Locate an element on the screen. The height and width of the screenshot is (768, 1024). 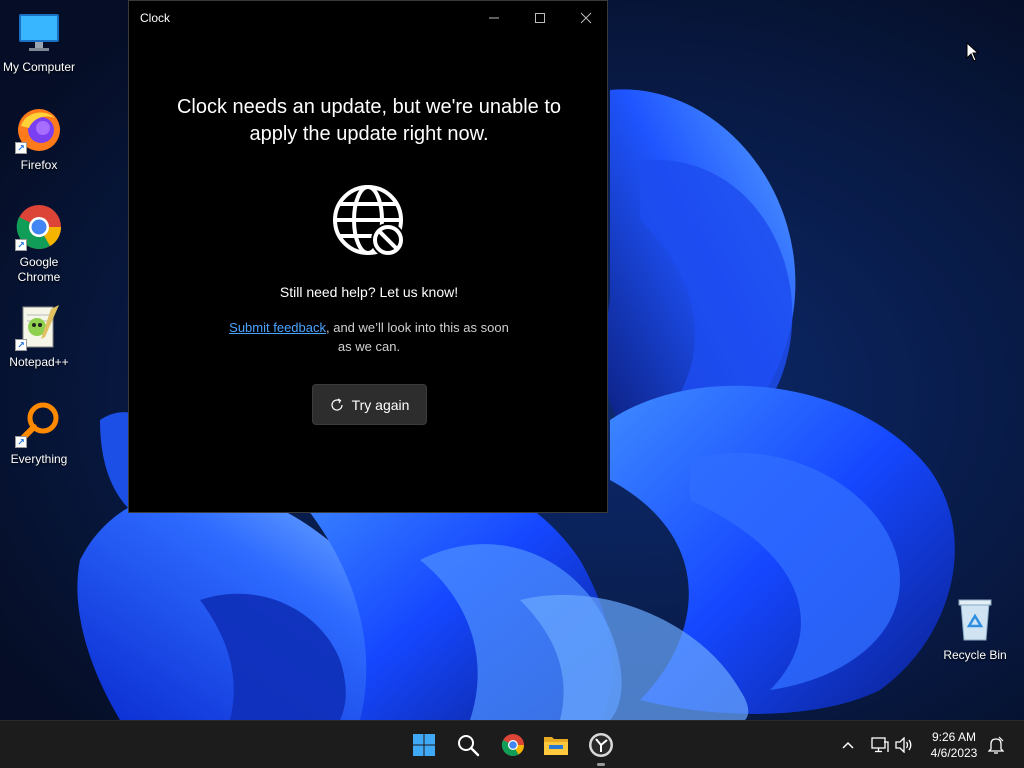
clock-date: 4/6/2023 is located at coordinates (954, 753).